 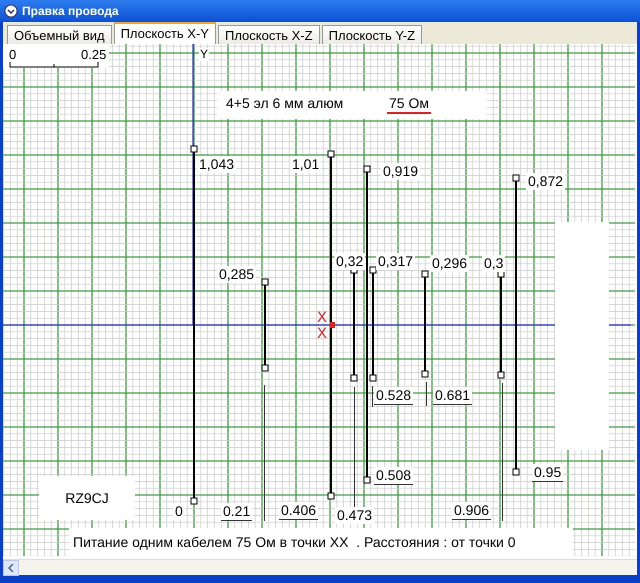 What do you see at coordinates (70, 11) in the screenshot?
I see `window-title: Правка провода` at bounding box center [70, 11].